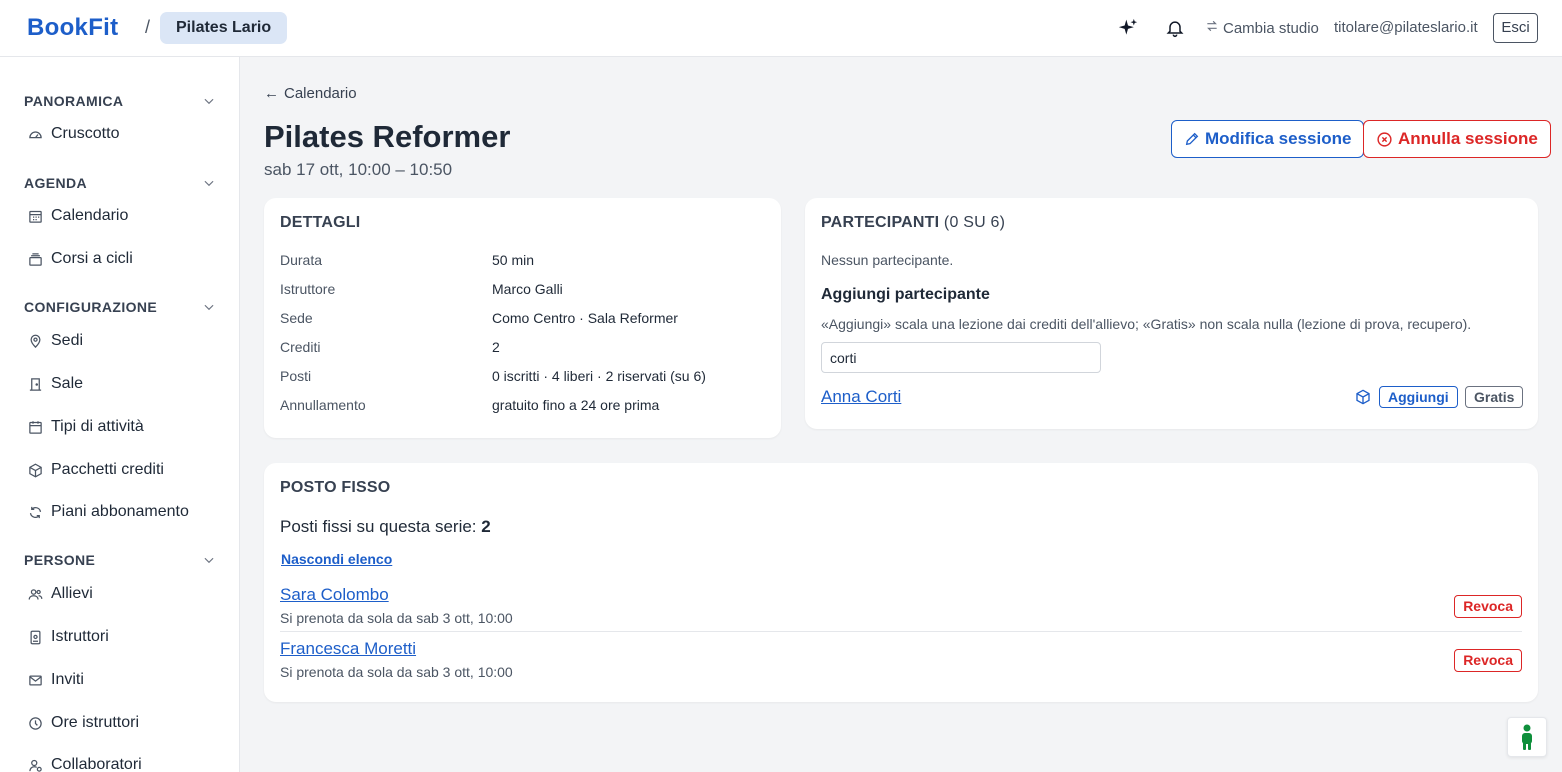 This screenshot has width=1562, height=772. What do you see at coordinates (1175, 28) in the screenshot?
I see `bell-icon` at bounding box center [1175, 28].